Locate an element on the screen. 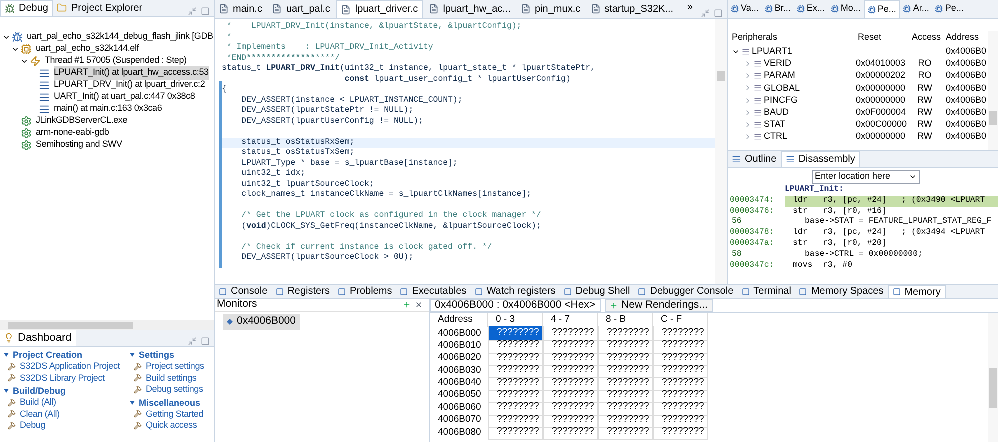  tree-item: LPUART_DRV_Init() at lpuart_driver.c:2 is located at coordinates (130, 85).